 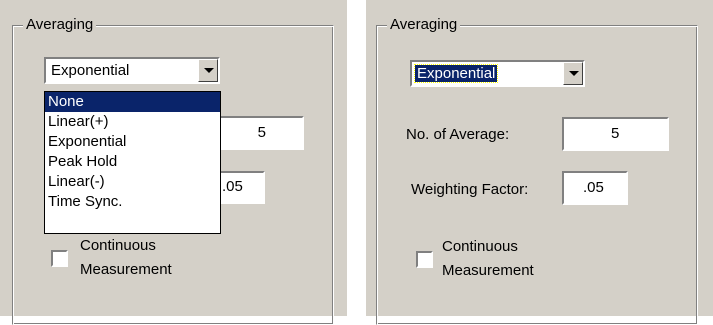 I want to click on dropdown-option-time-sync: Time Sync., so click(x=132, y=202).